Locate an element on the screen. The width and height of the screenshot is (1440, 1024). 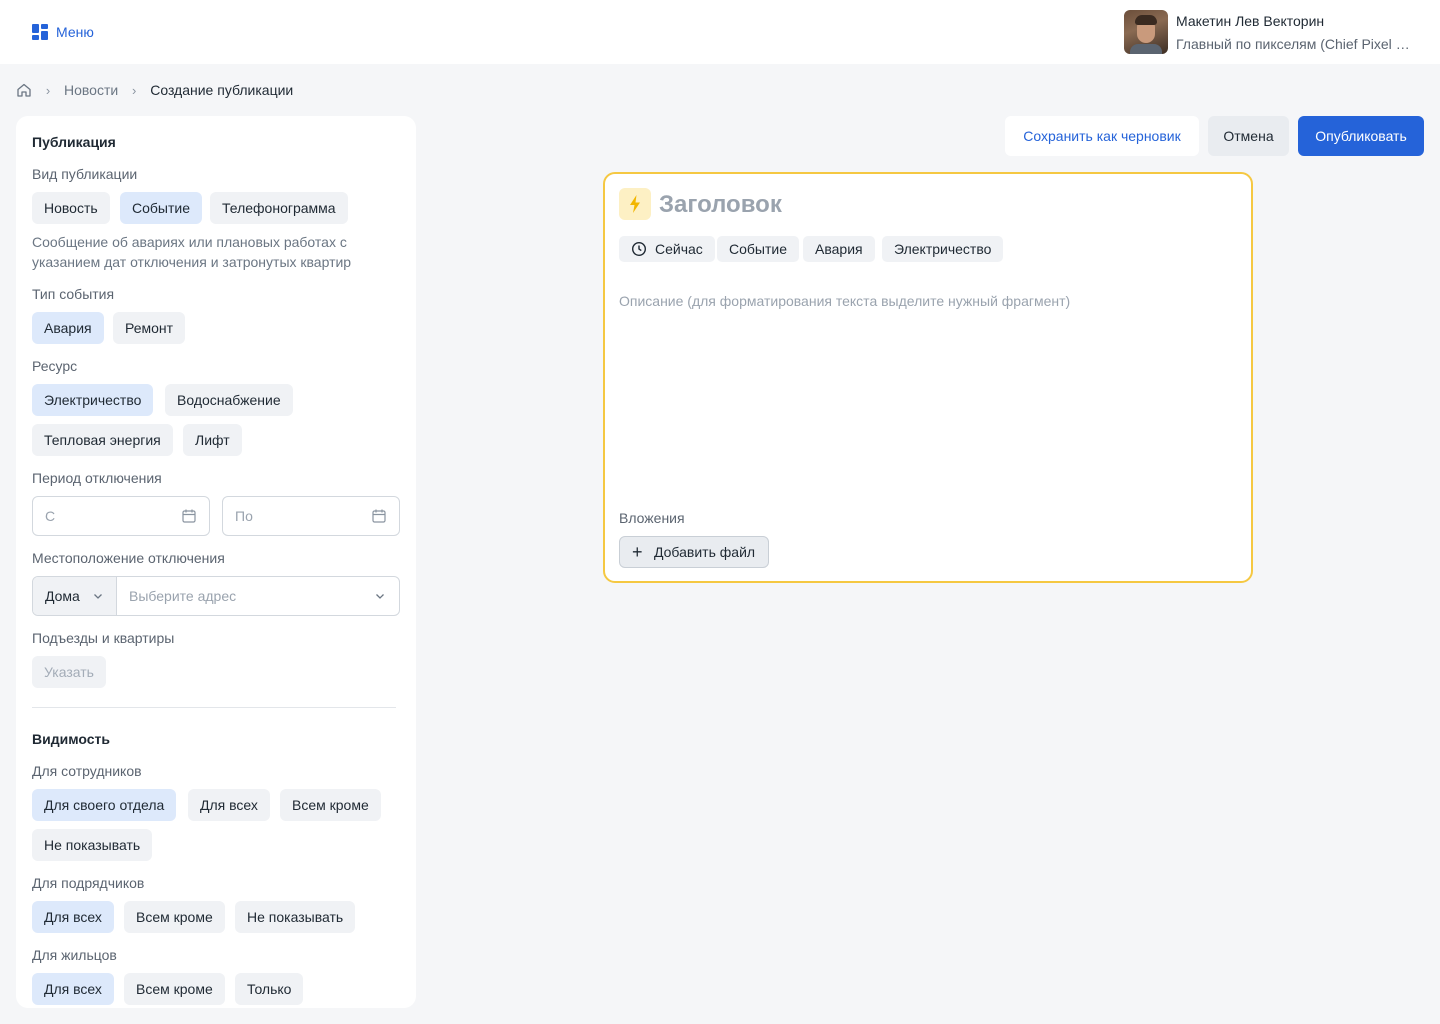
employees-chip-hide: Не показывать is located at coordinates (92, 845).